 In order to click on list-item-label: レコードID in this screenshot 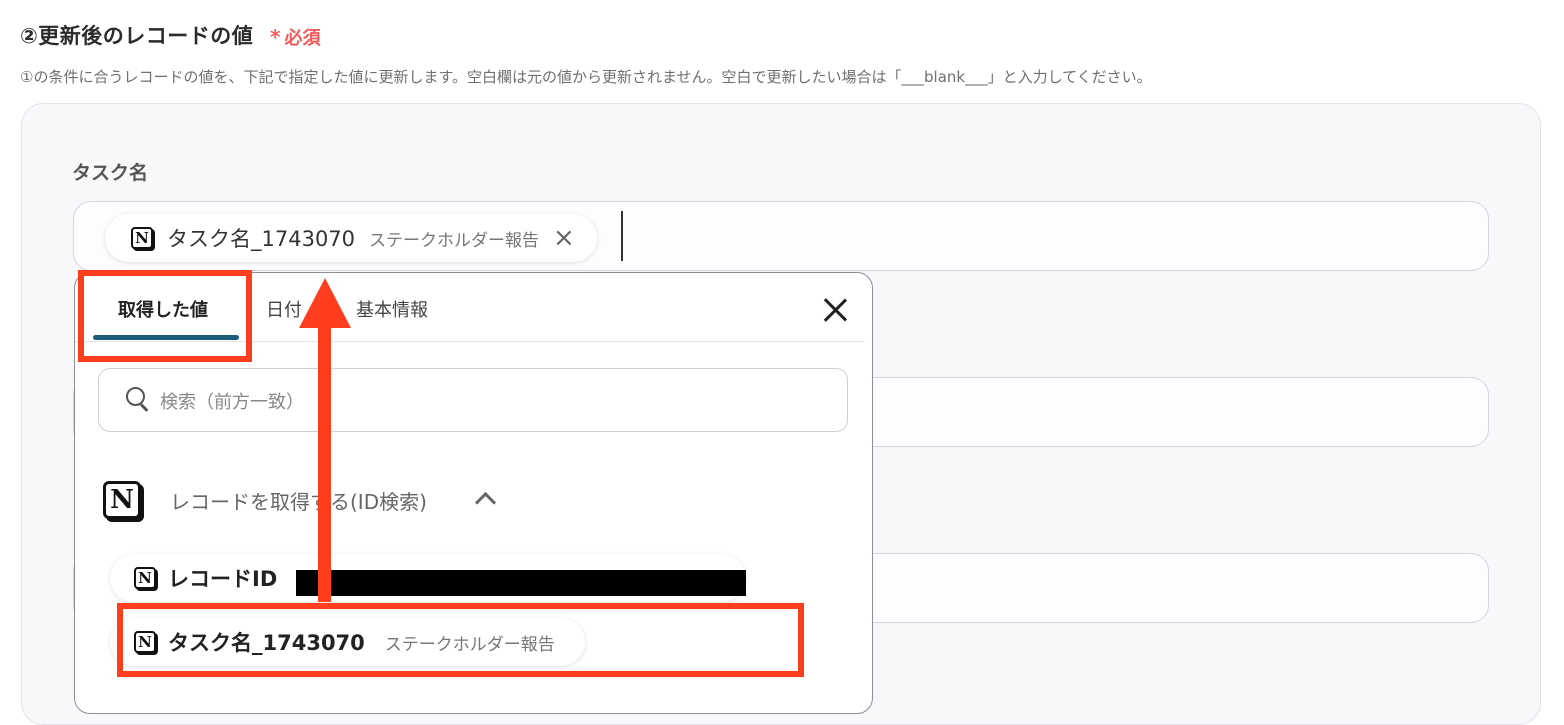, I will do `click(223, 579)`.